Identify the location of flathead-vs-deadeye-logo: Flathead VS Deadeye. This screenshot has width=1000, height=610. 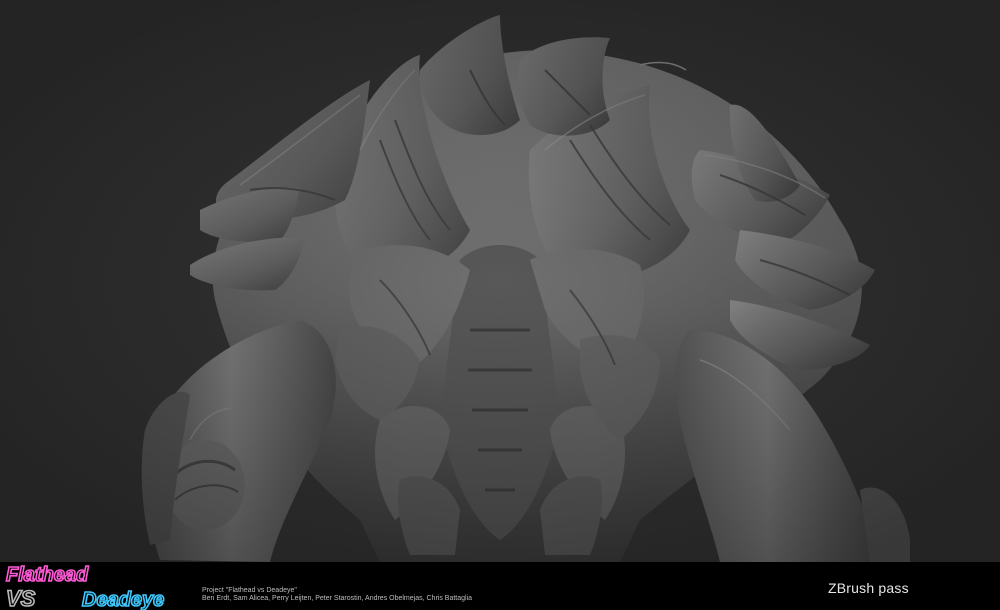
(85, 586).